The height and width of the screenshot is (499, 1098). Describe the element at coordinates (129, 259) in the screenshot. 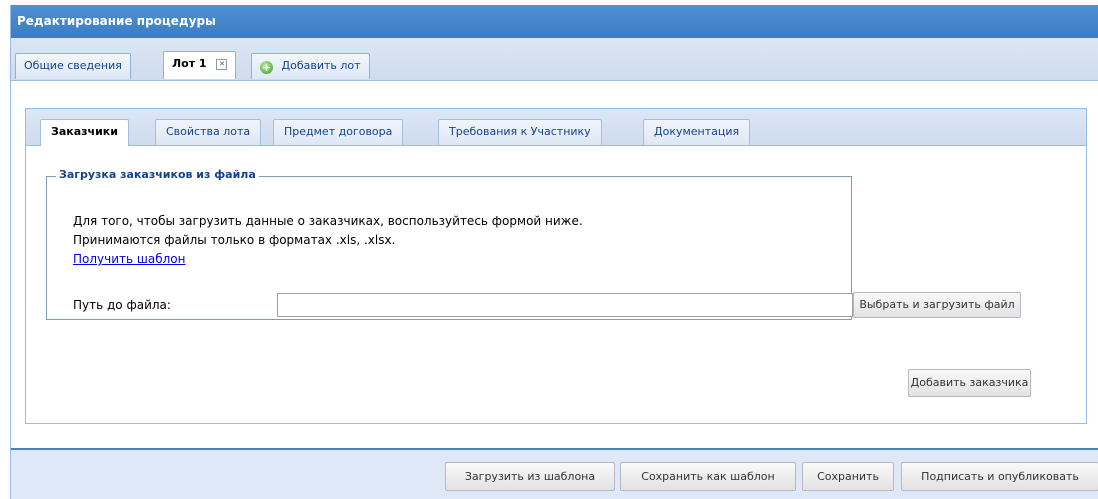

I see `get-template-link: Получить шаблон` at that location.